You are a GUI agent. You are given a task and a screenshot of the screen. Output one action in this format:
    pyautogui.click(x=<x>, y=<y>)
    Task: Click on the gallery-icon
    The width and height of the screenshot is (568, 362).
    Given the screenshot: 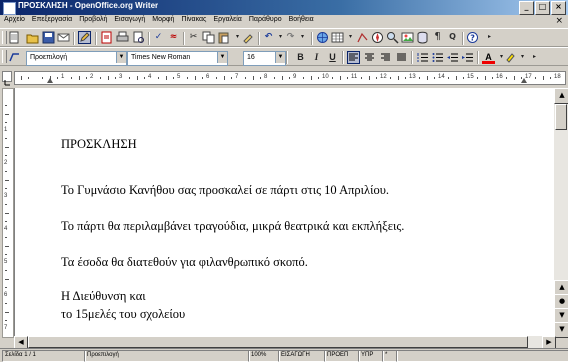 What is the action you would take?
    pyautogui.click(x=407, y=37)
    